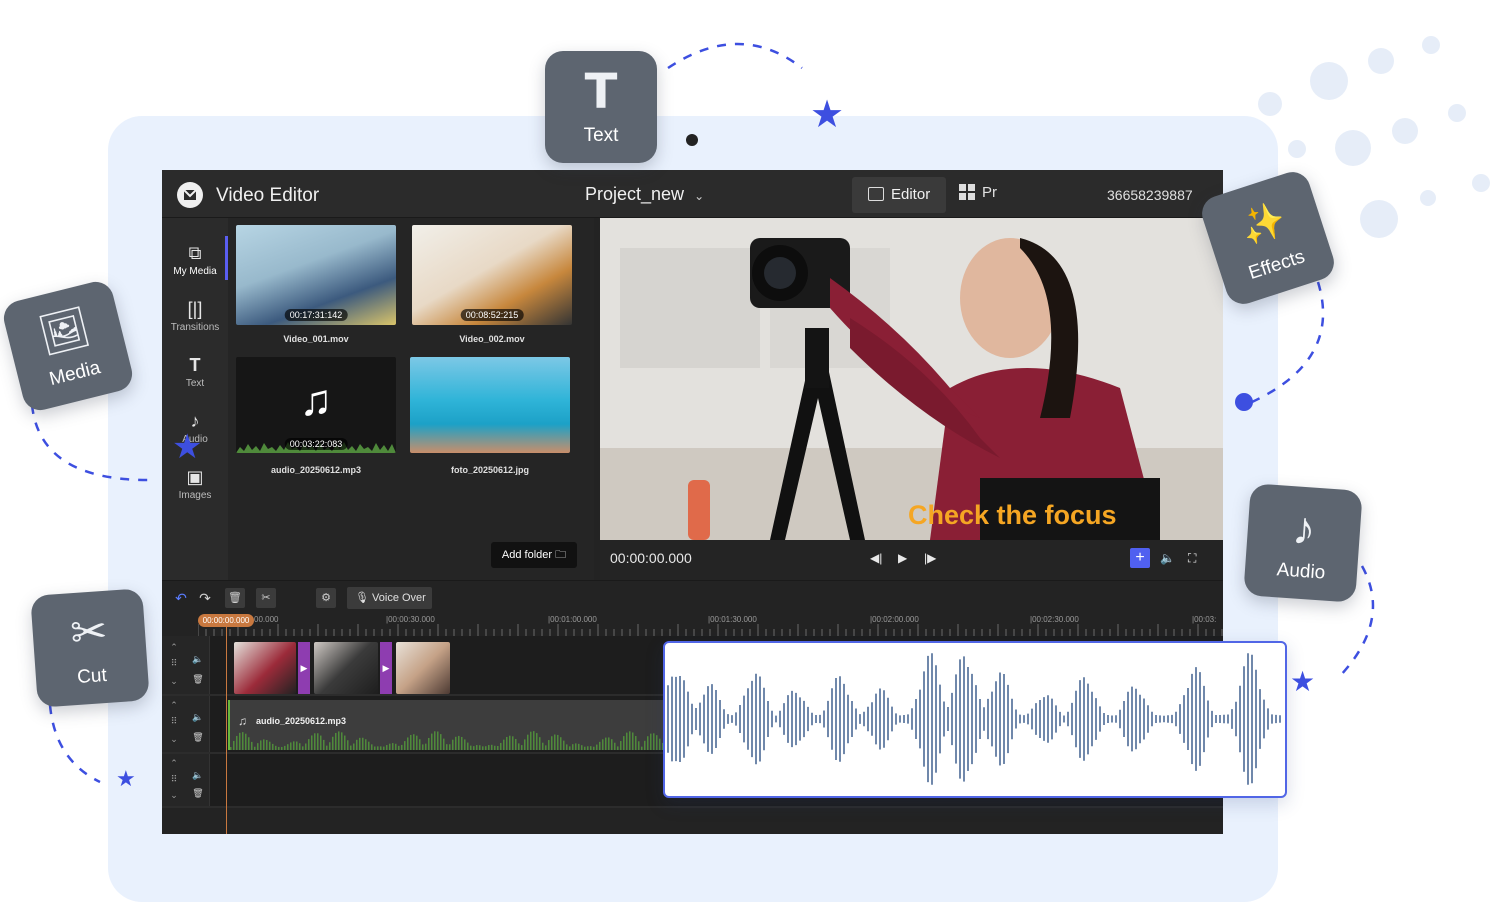  Describe the element at coordinates (978, 192) in the screenshot. I see `tab-project: Pr` at that location.